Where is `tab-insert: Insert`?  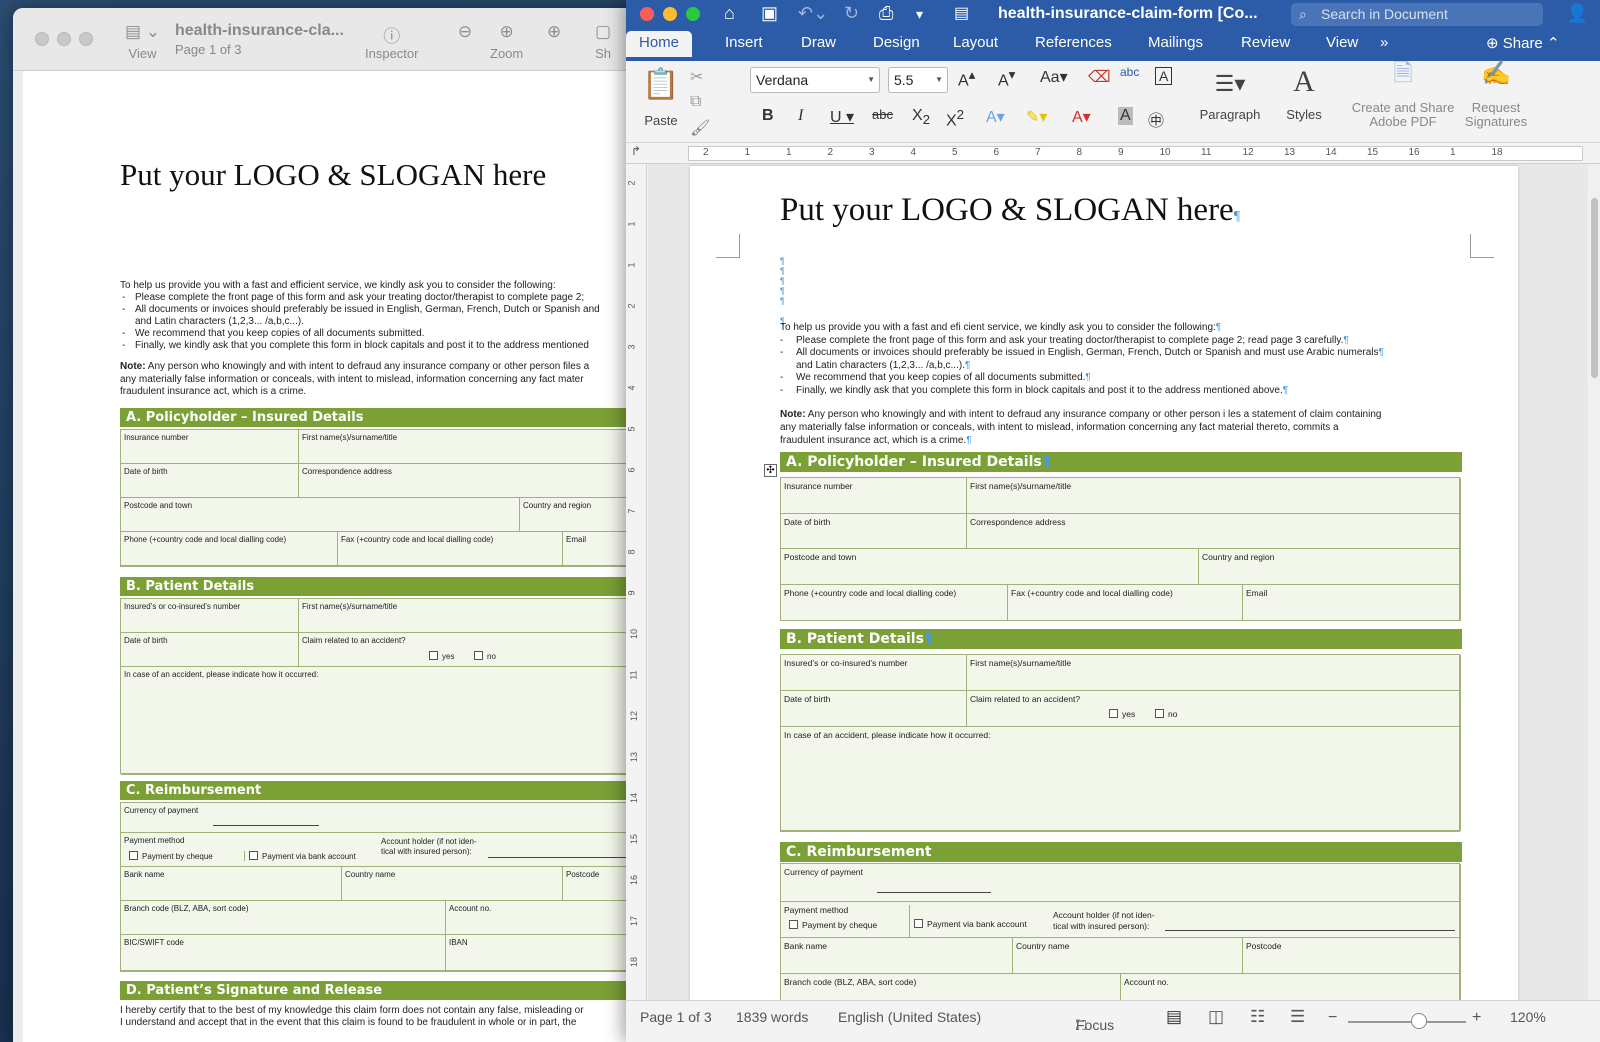
tab-insert: Insert is located at coordinates (744, 42).